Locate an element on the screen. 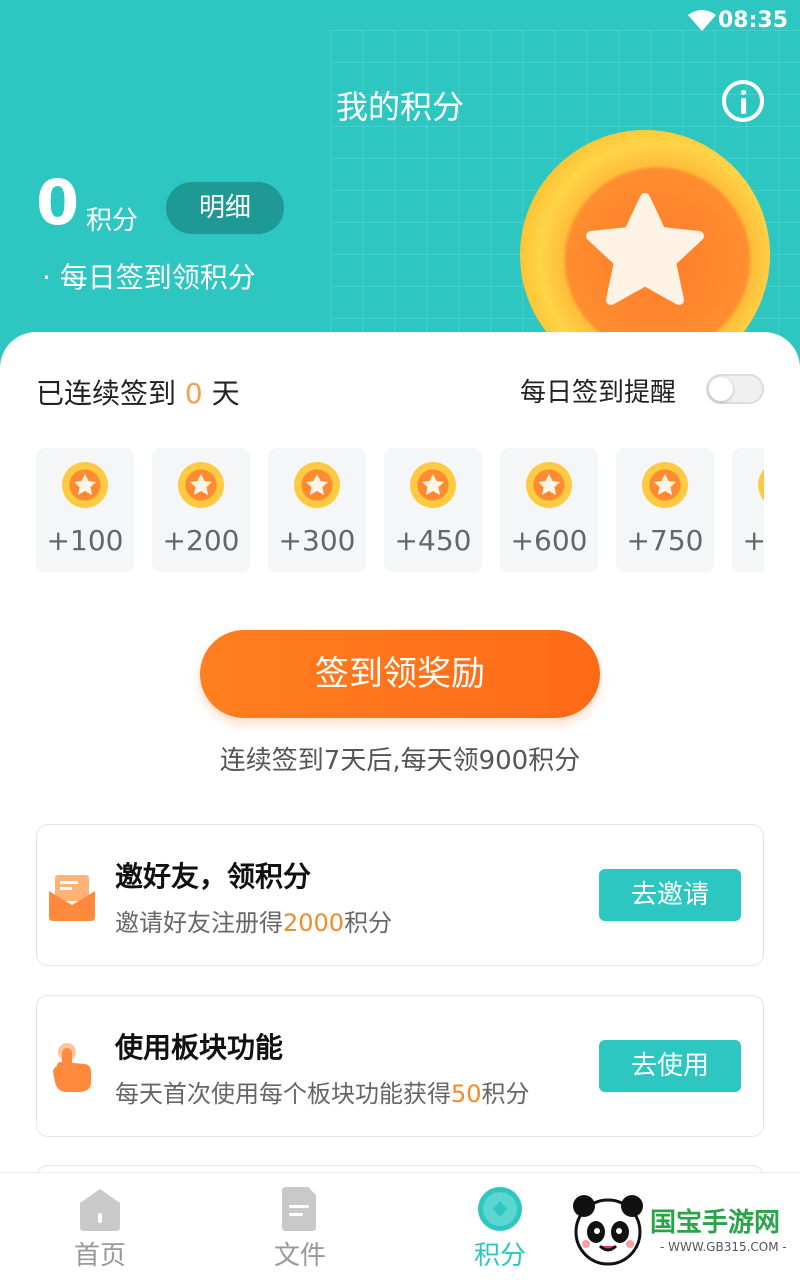 The image size is (800, 1280). watermark-text: 国宝手游网 is located at coordinates (715, 1223).